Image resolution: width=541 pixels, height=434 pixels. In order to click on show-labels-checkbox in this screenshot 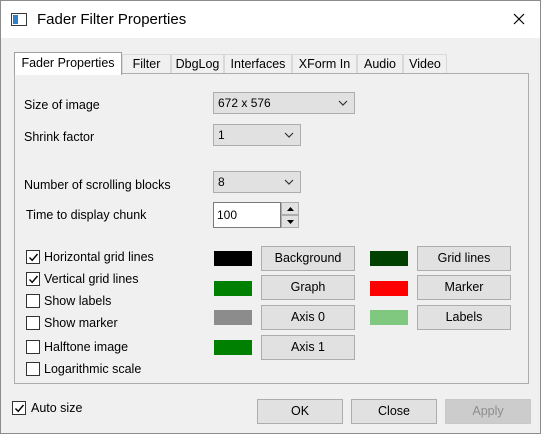, I will do `click(33, 301)`.